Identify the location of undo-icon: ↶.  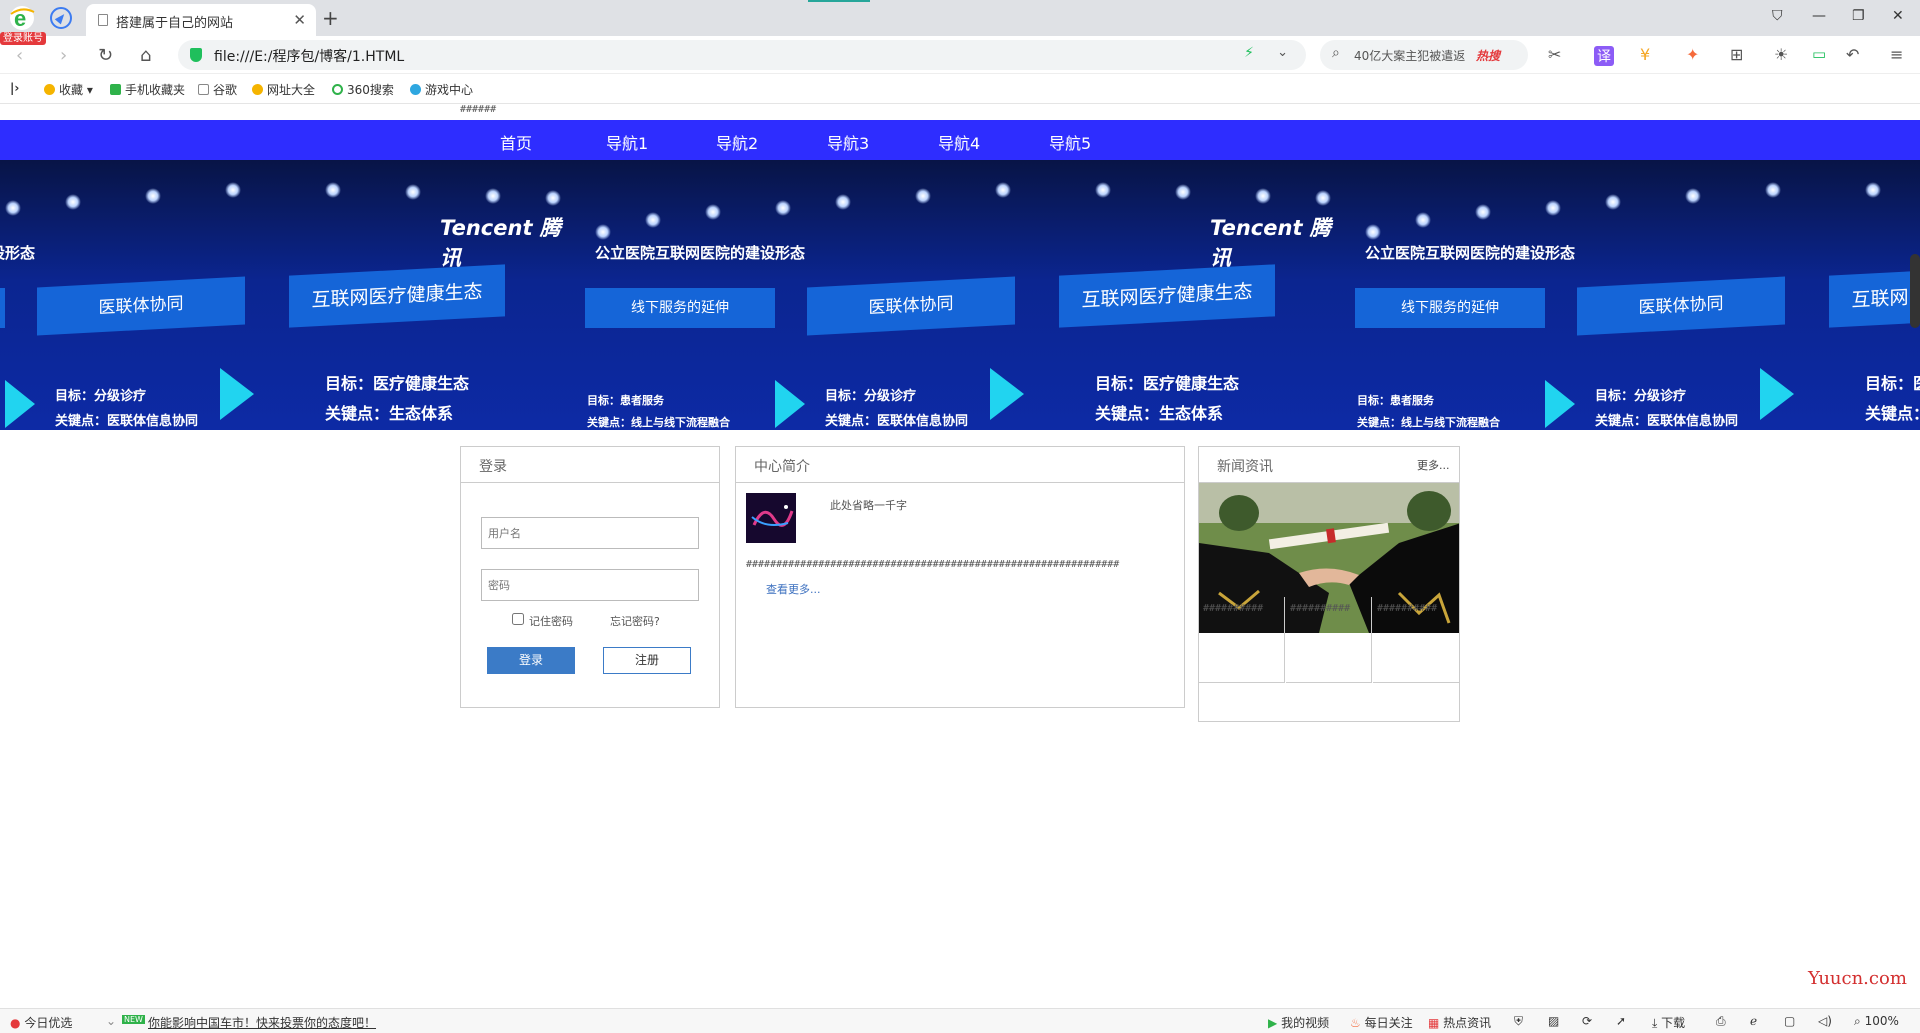
(1852, 54).